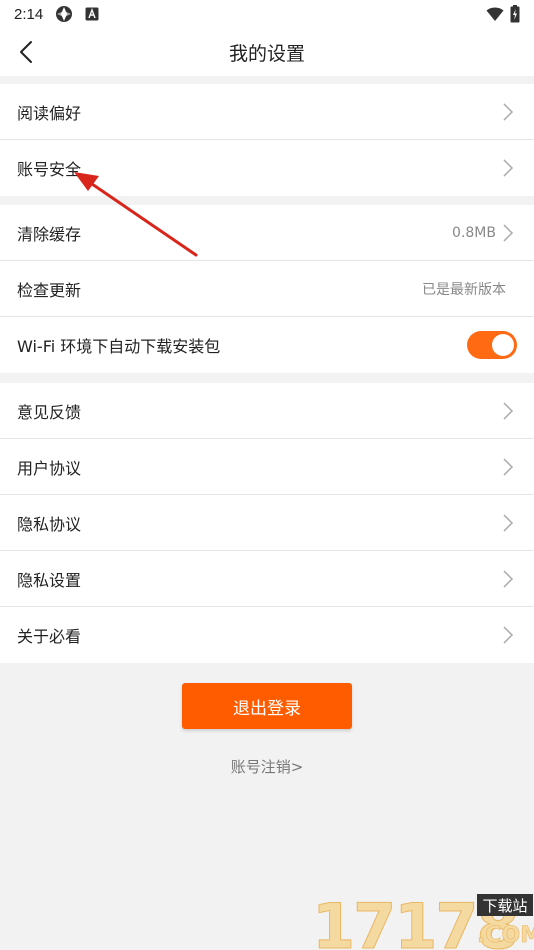 This screenshot has width=534, height=950. Describe the element at coordinates (267, 14) in the screenshot. I see `status-bar: 2:14` at that location.